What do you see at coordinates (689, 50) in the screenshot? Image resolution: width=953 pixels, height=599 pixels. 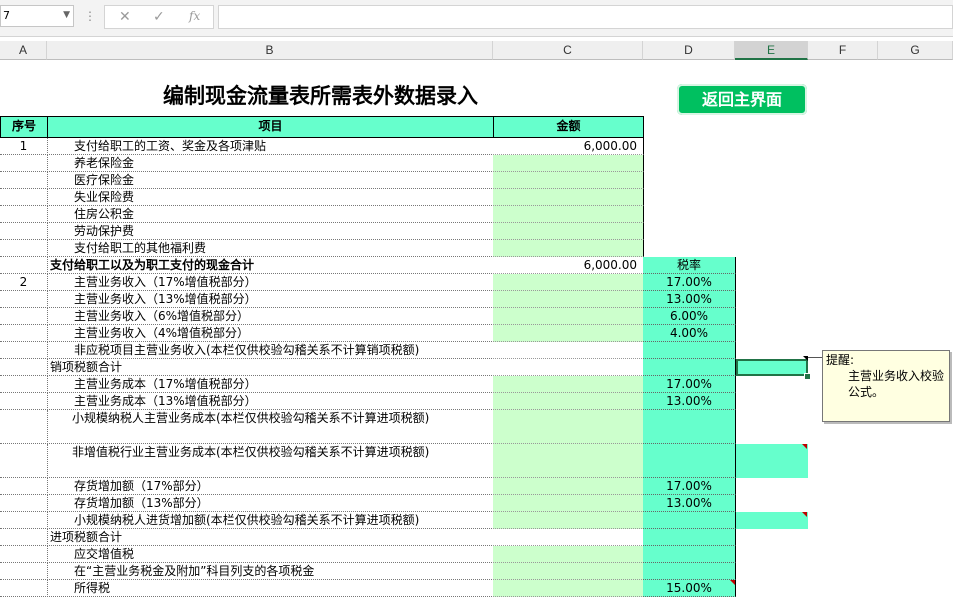 I see `column-header-d: D` at bounding box center [689, 50].